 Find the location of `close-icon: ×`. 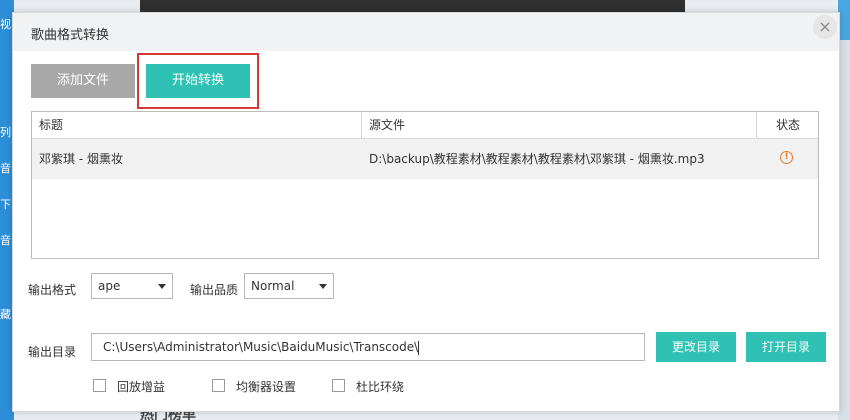

close-icon: × is located at coordinates (825, 27).